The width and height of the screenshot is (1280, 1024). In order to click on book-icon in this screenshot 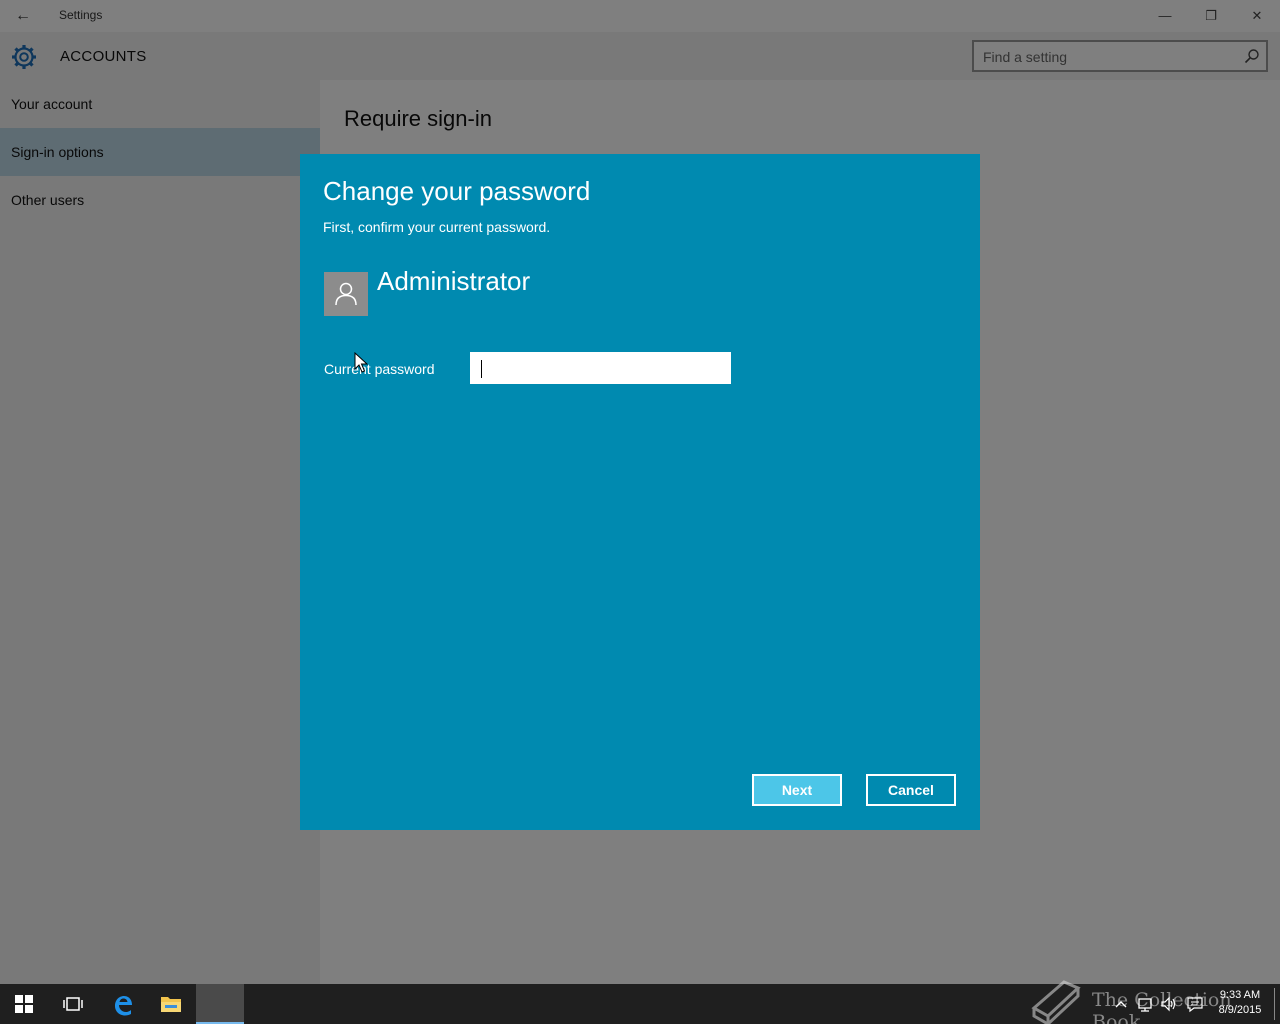, I will do `click(1056, 1002)`.